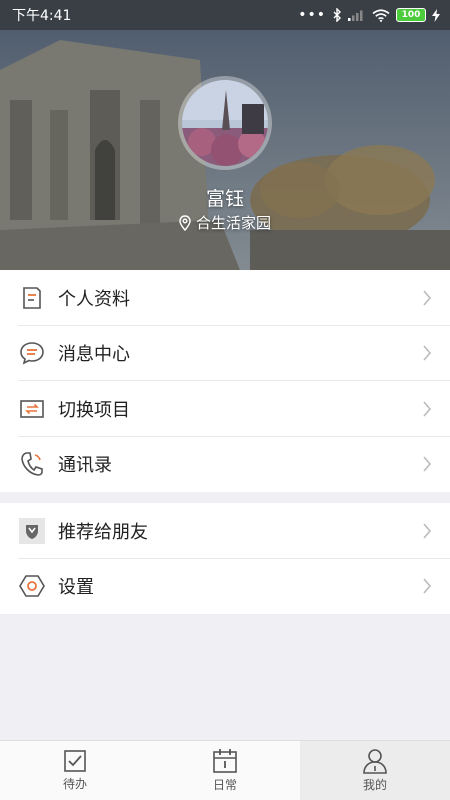 Image resolution: width=450 pixels, height=800 pixels. I want to click on location-label: 合生活家园, so click(233, 223).